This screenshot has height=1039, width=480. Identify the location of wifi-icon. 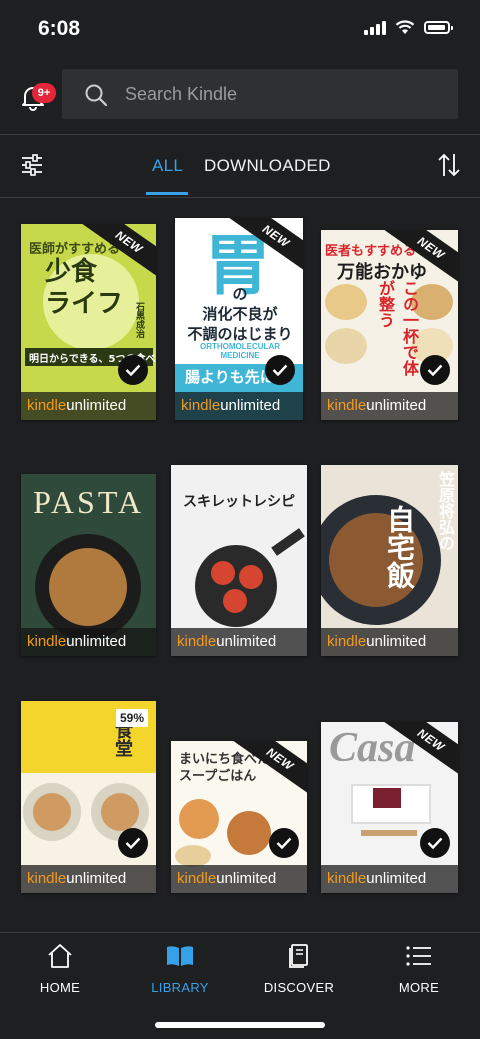
(405, 27).